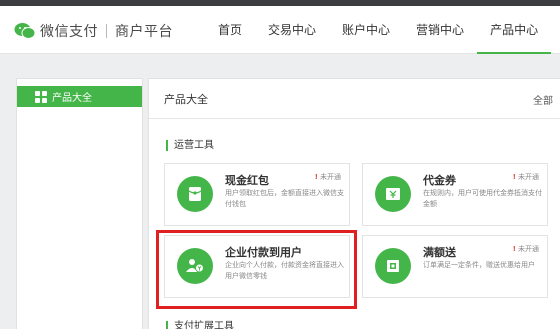  I want to click on wechat-icon, so click(25, 31).